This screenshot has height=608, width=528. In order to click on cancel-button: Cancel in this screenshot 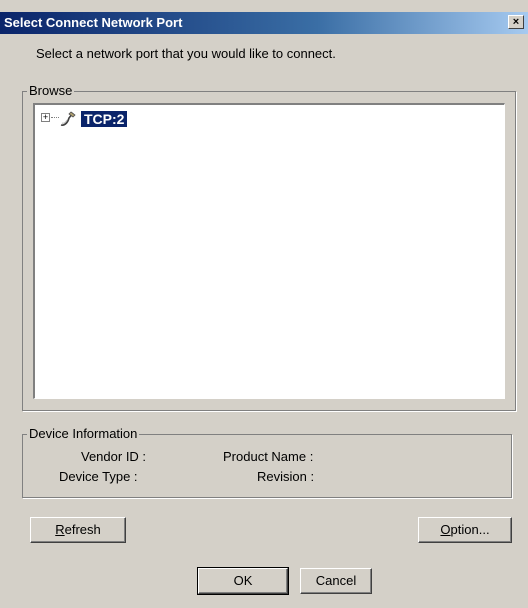, I will do `click(336, 581)`.